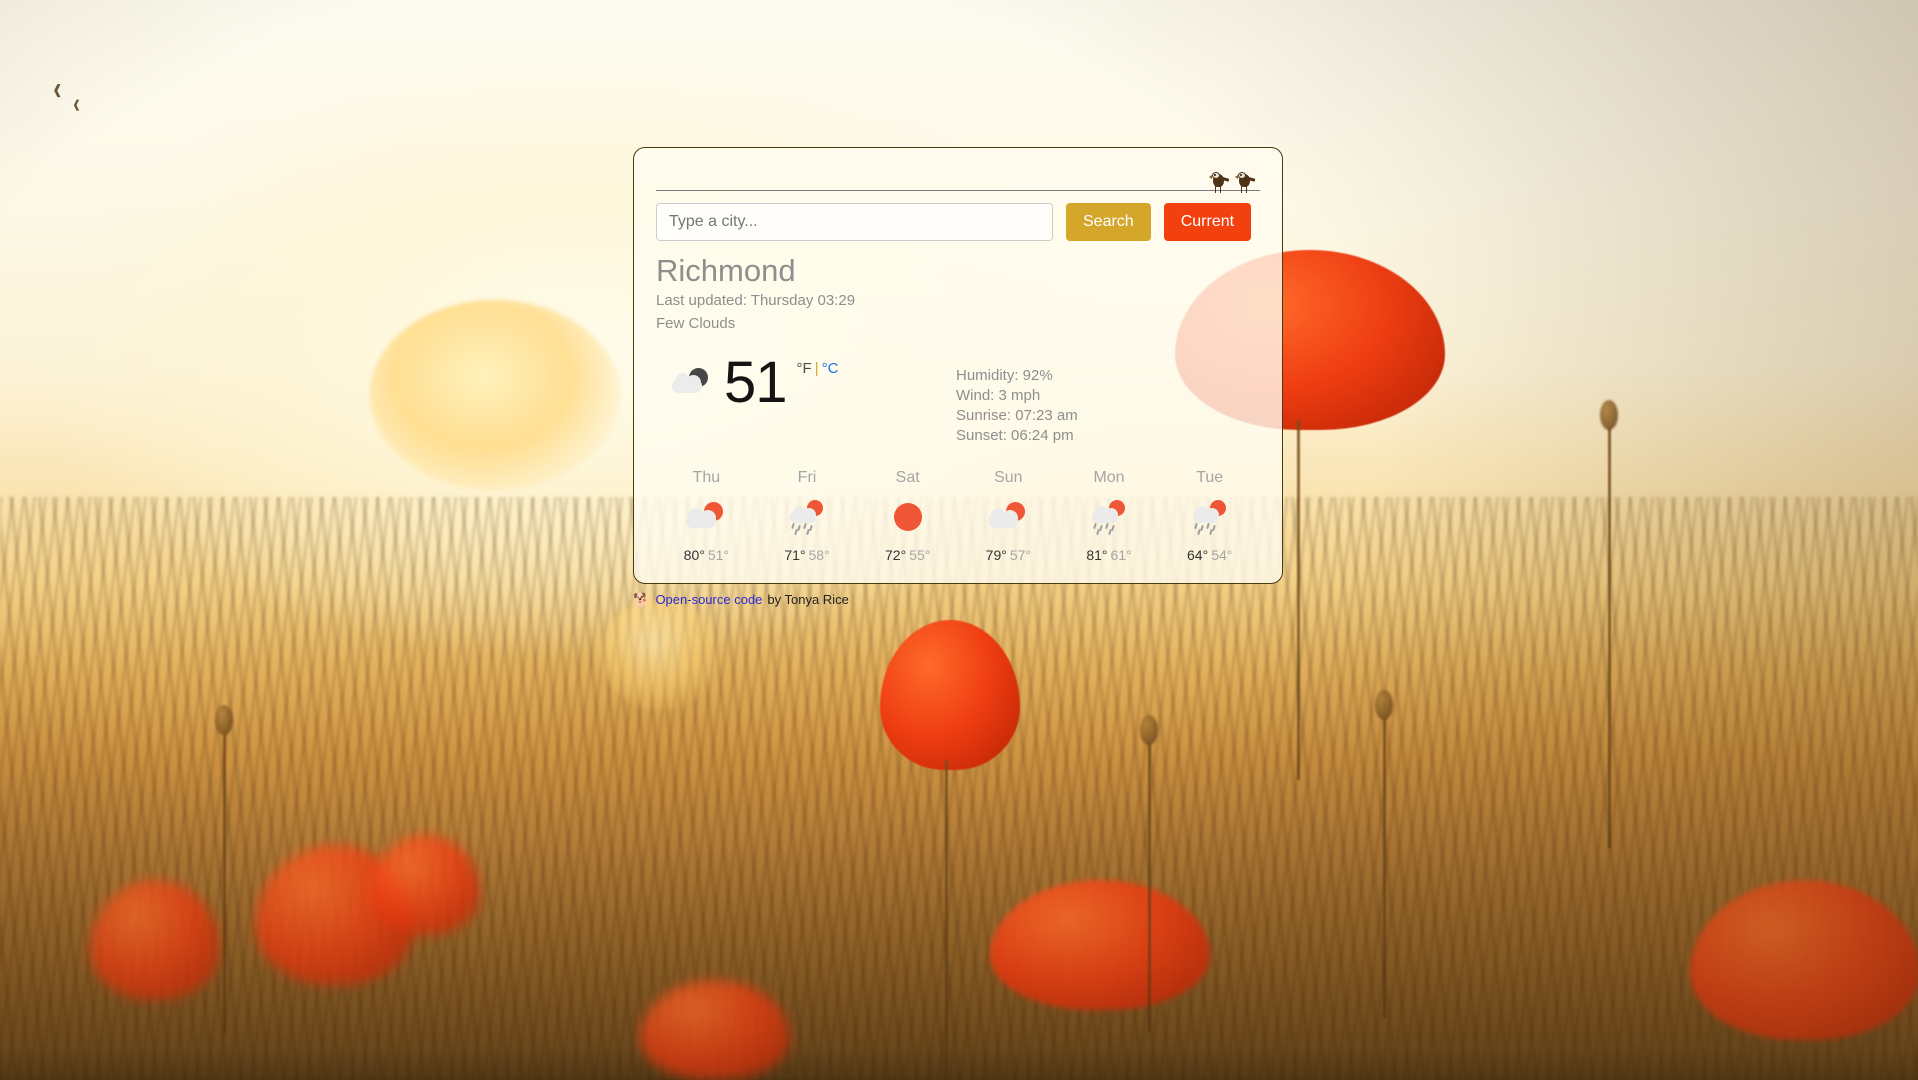  I want to click on search-row: Search Current, so click(958, 222).